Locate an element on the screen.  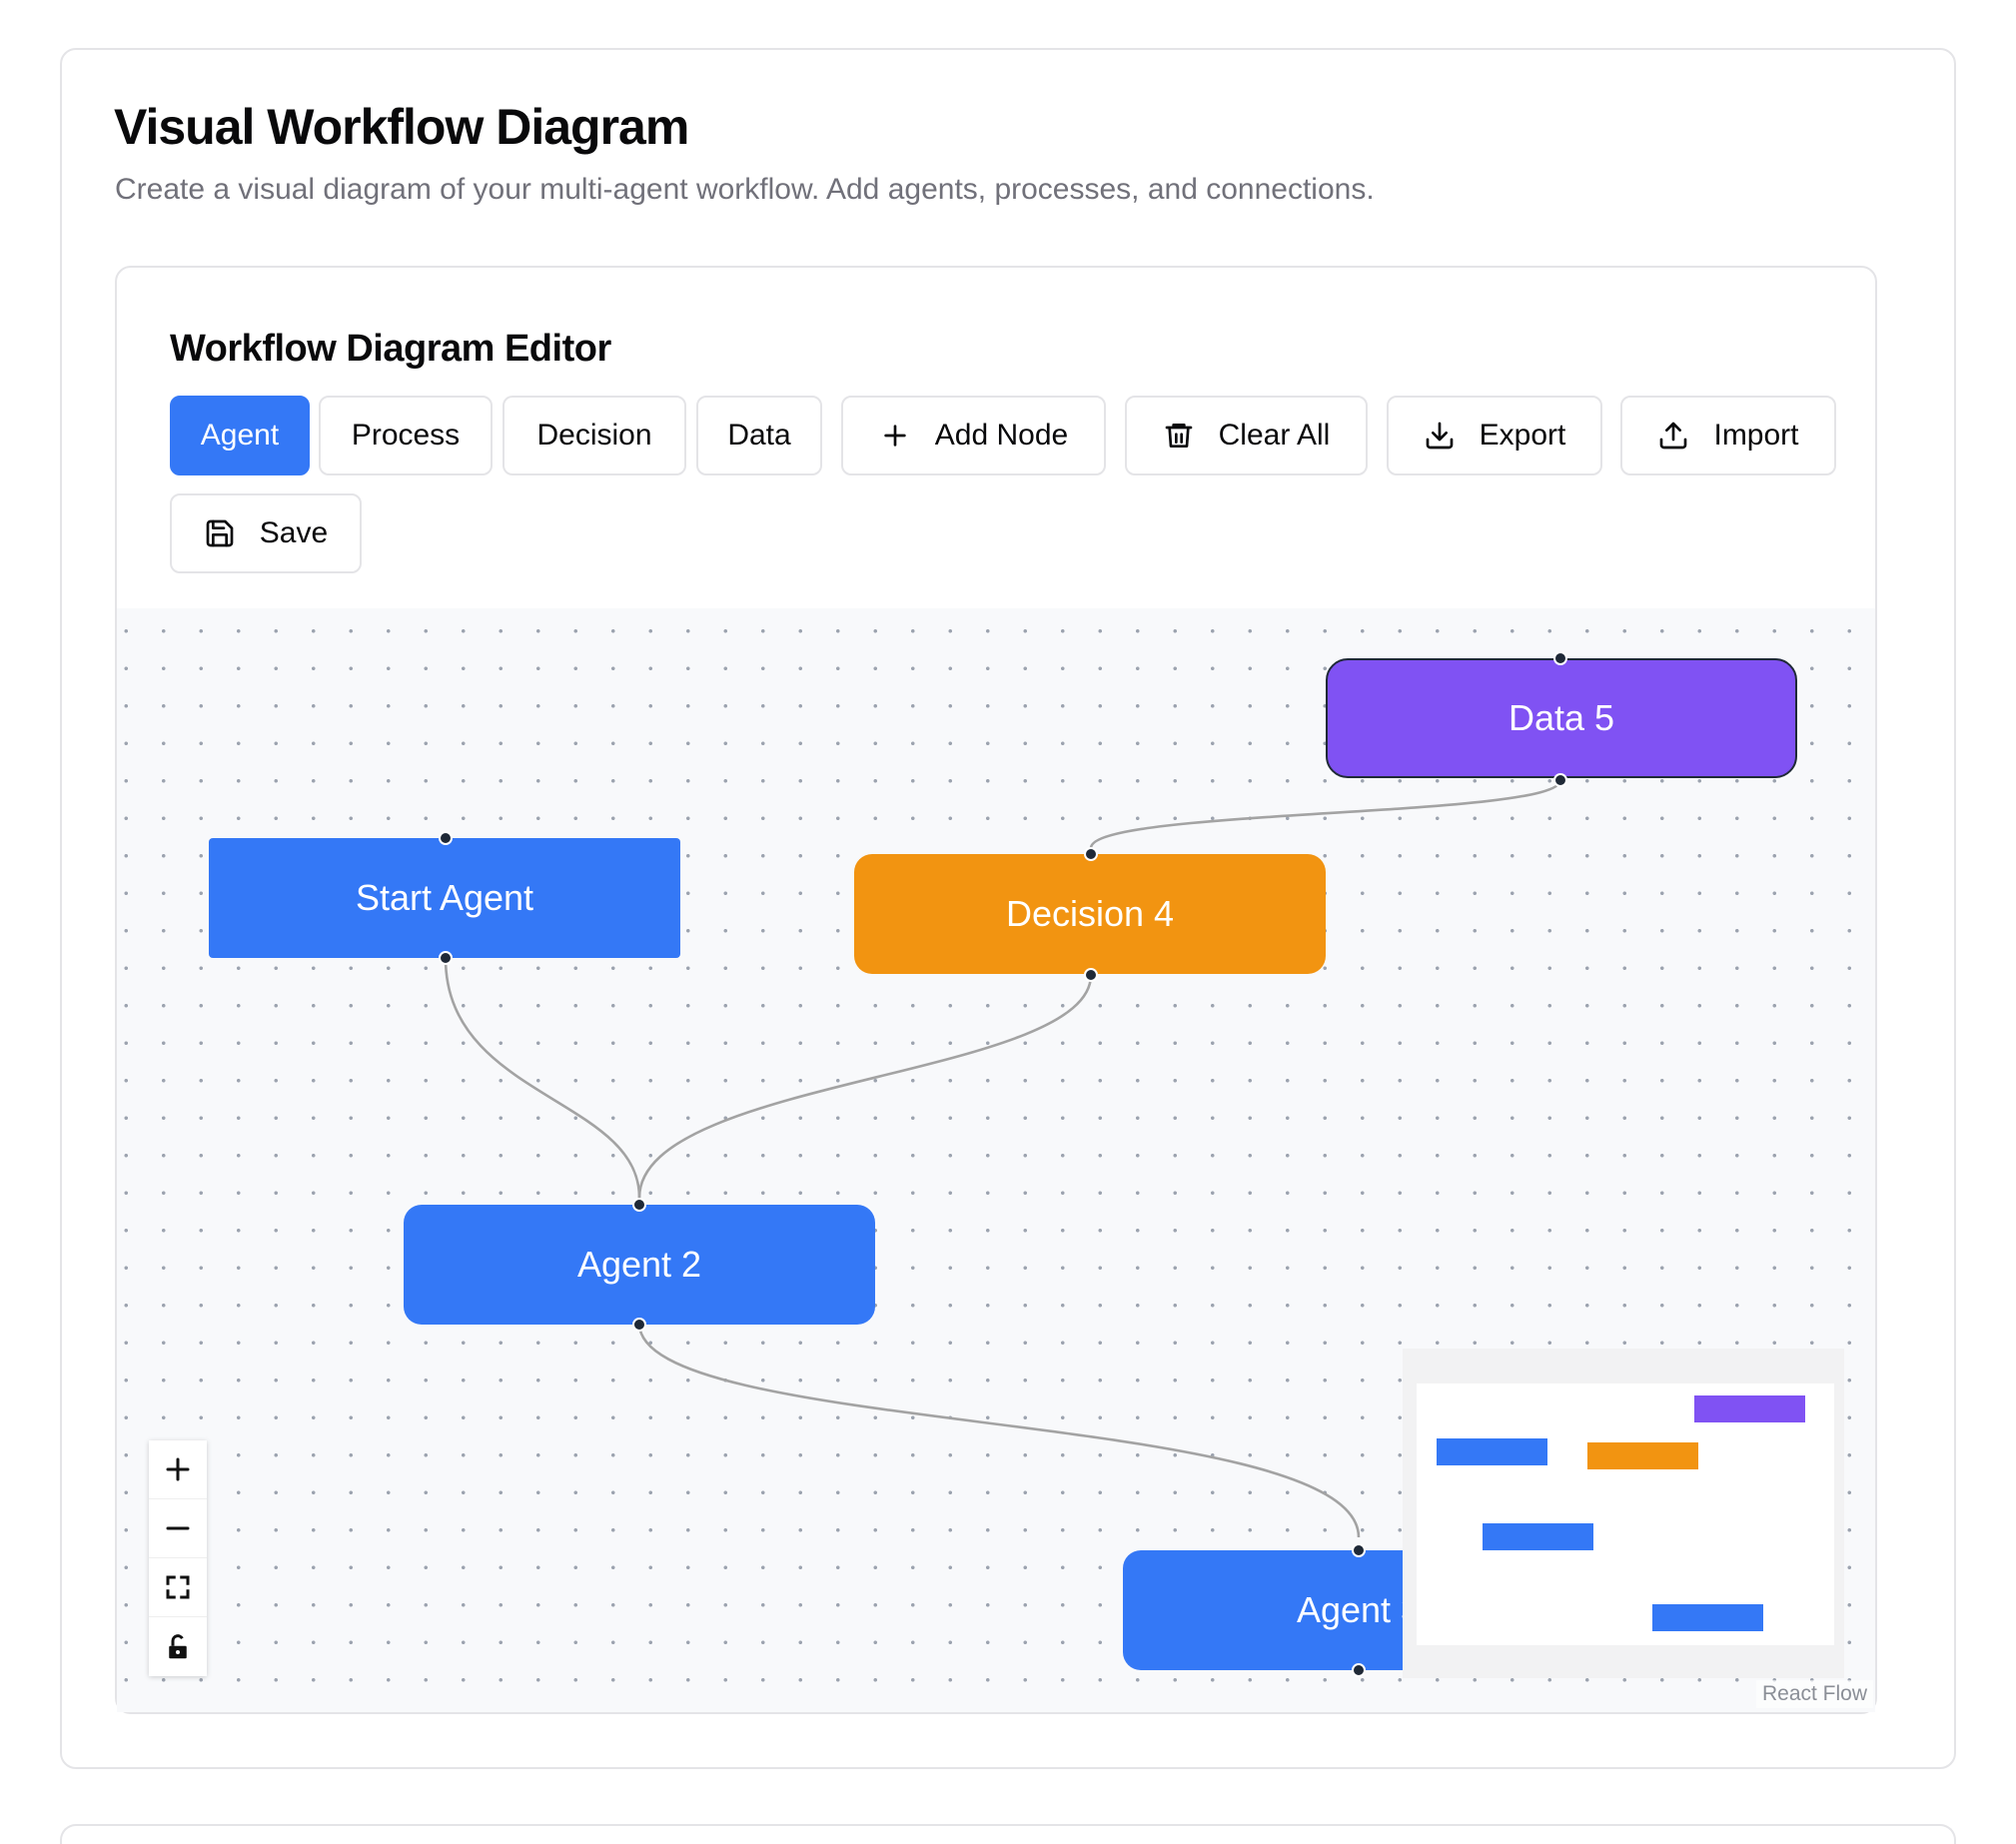
clear-all-button: Clear All is located at coordinates (1246, 435).